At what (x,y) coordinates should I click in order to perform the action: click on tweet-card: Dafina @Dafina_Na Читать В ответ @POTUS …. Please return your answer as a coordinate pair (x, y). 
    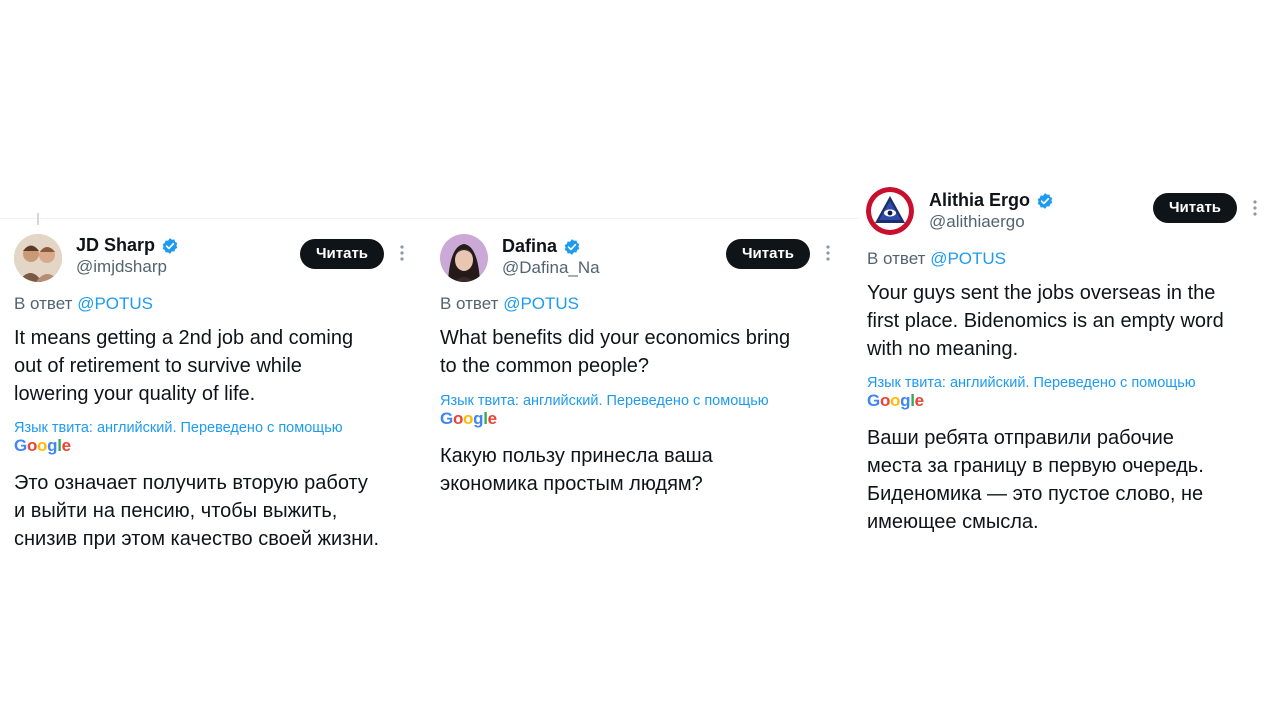
    Looking at the image, I should click on (643, 368).